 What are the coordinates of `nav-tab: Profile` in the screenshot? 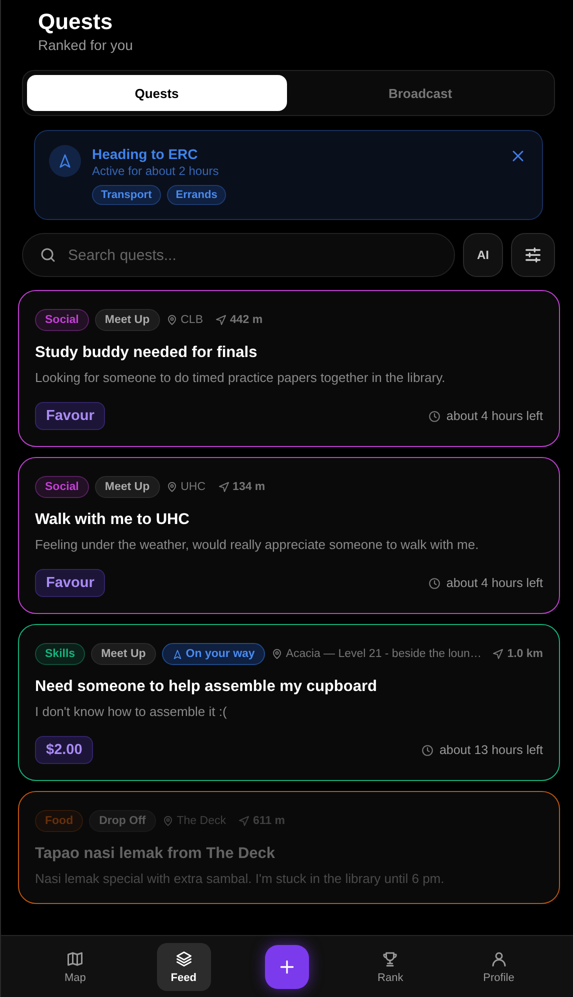 It's located at (499, 966).